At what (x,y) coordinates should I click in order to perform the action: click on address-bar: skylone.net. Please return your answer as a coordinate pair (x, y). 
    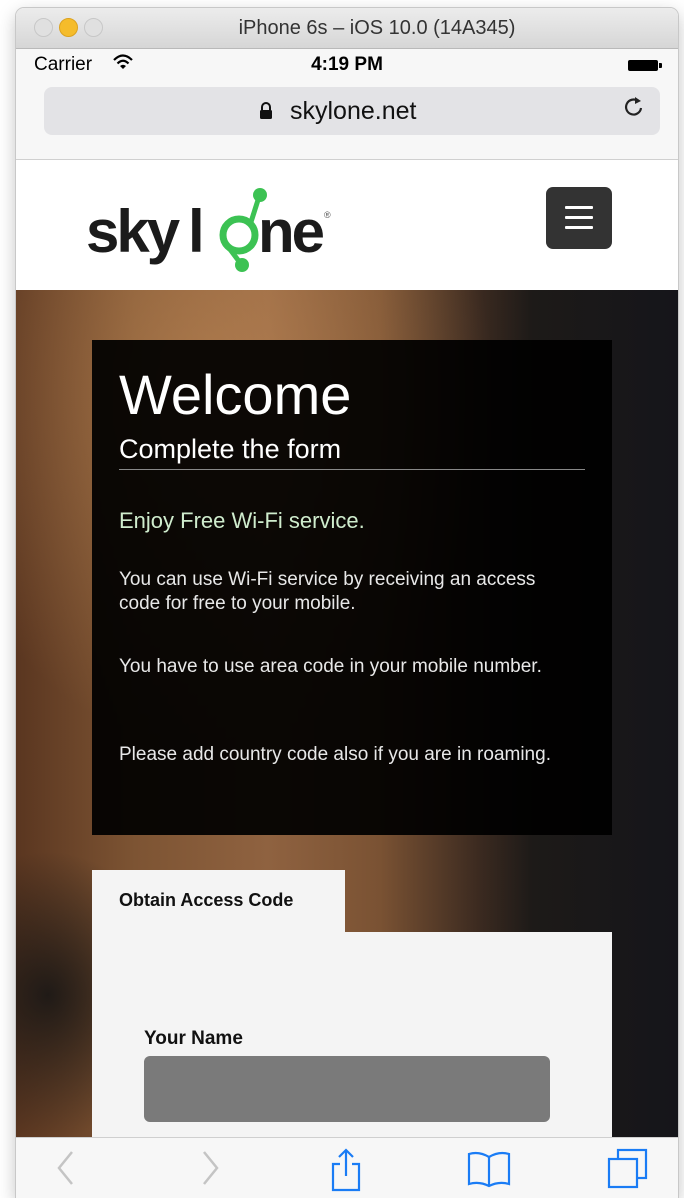
    Looking at the image, I should click on (352, 111).